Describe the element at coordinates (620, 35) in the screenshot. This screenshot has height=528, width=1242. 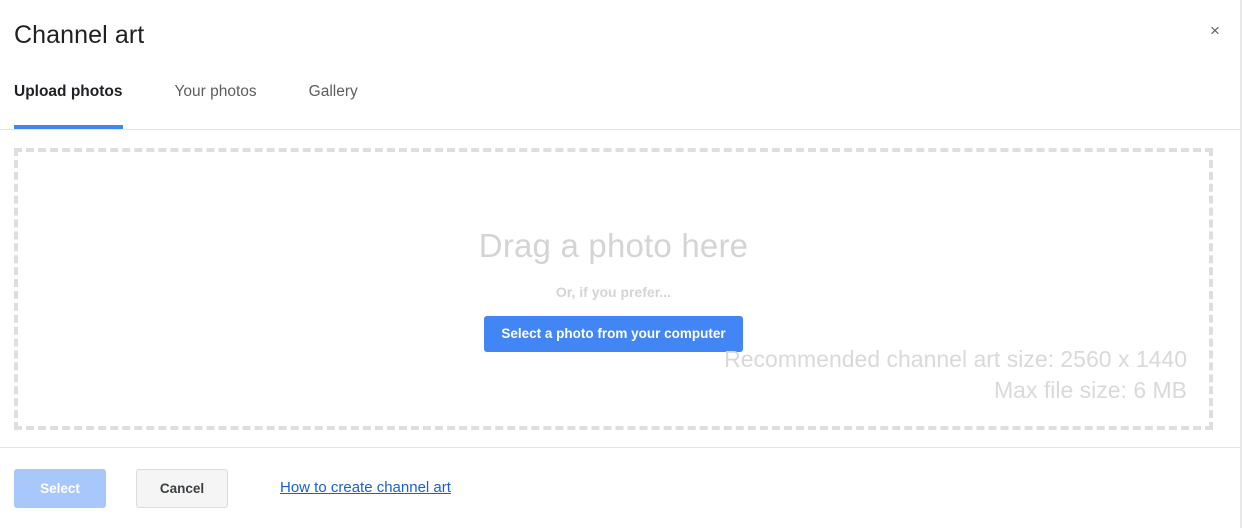
I see `dialog-header: Channel art ×` at that location.